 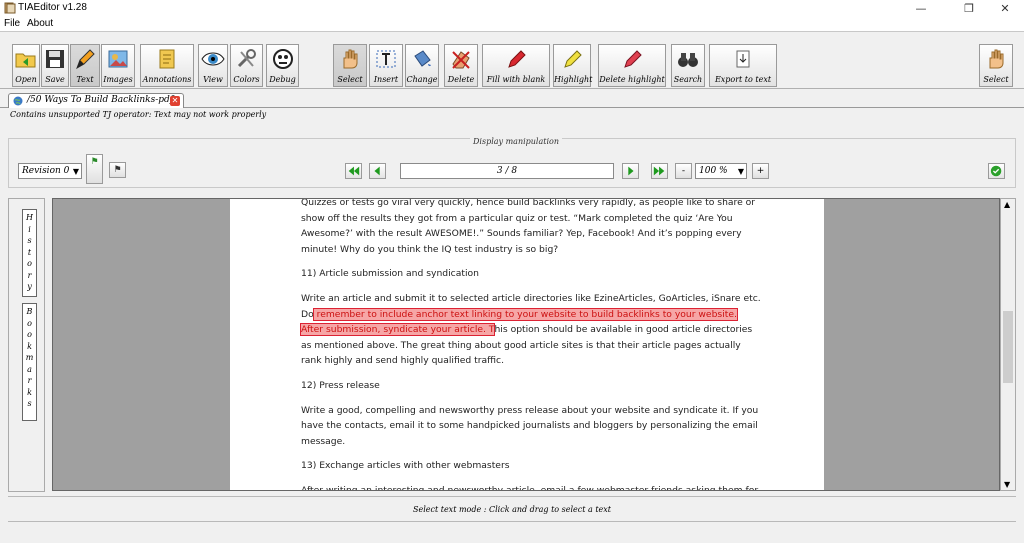 I want to click on open-folder-icon, so click(x=25, y=60).